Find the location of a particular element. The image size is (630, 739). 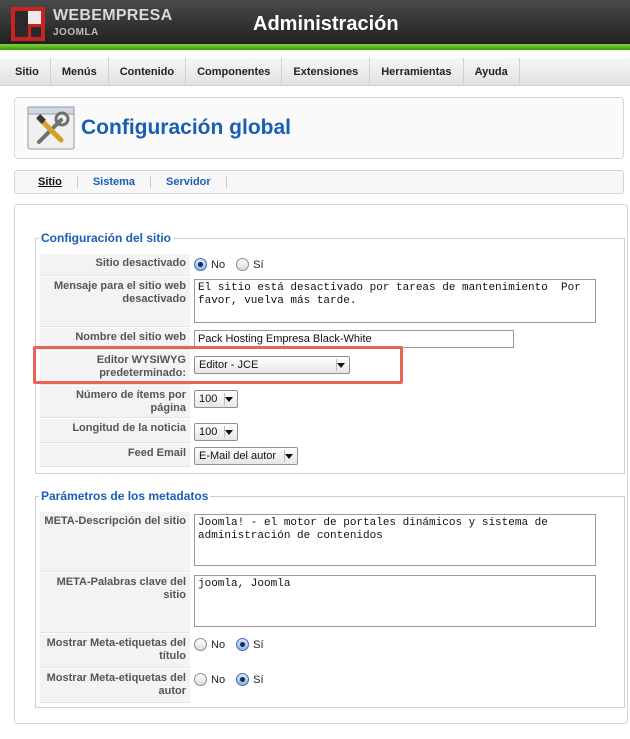

row-meta-author: Mostrar Meta-etiquetas del autor No Sí is located at coordinates (319, 686).